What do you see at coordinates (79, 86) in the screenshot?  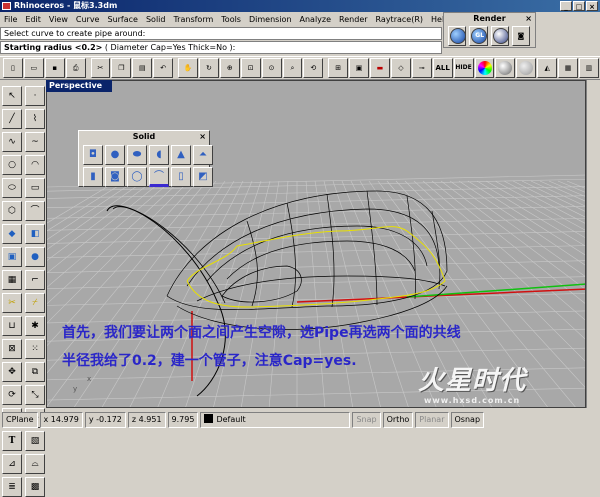 I see `viewport-title-tab: Perspective` at bounding box center [79, 86].